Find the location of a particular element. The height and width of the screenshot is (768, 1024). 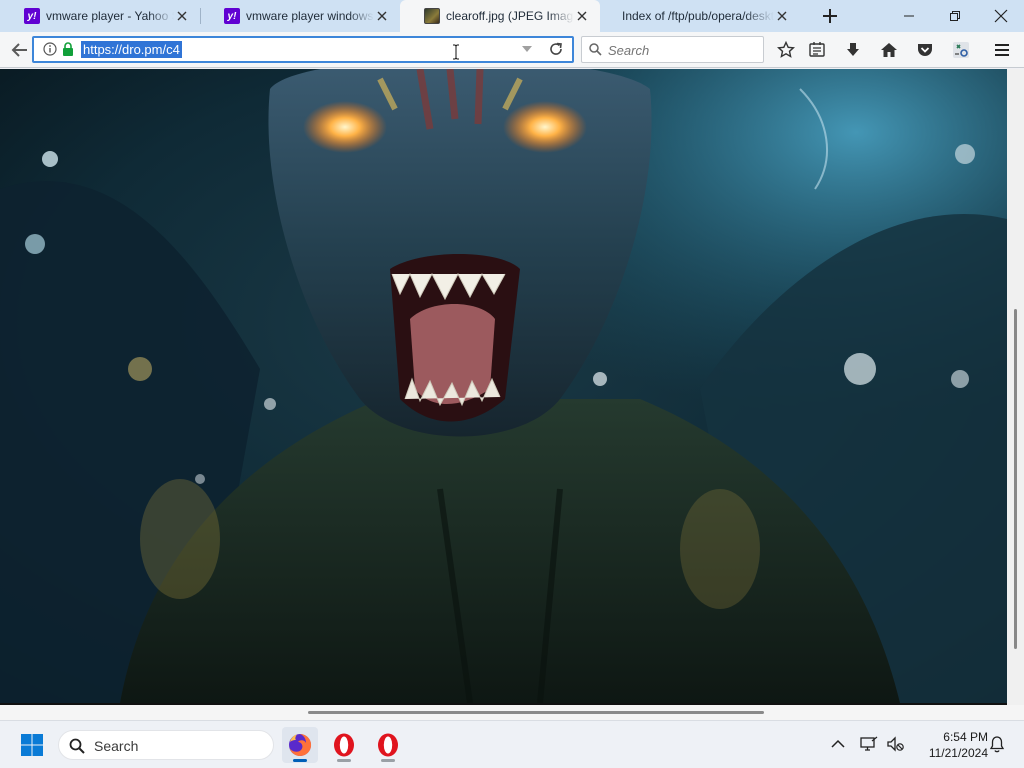

bookmark-star-icon is located at coordinates (786, 49).